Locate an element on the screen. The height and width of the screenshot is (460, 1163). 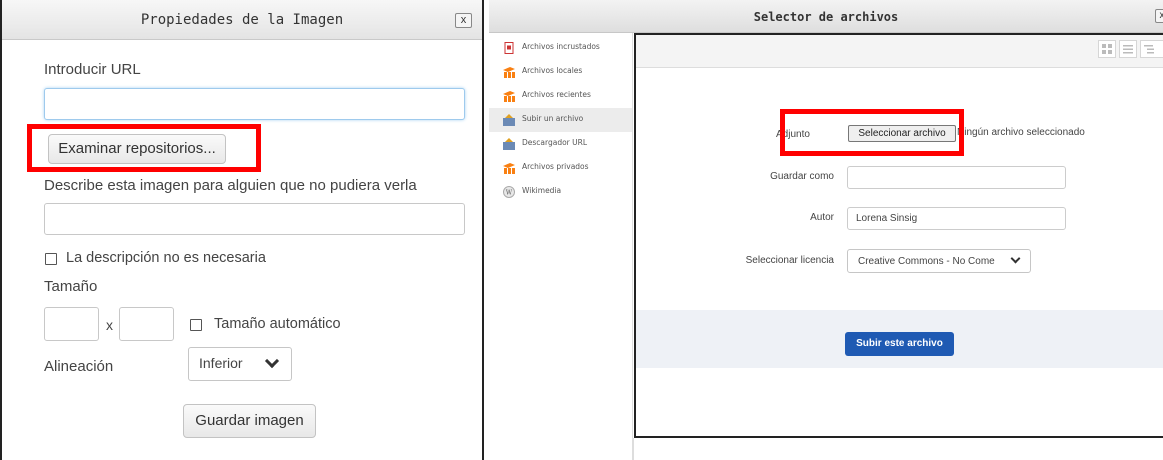
sidebar-item-label: Wikimedia is located at coordinates (542, 190).